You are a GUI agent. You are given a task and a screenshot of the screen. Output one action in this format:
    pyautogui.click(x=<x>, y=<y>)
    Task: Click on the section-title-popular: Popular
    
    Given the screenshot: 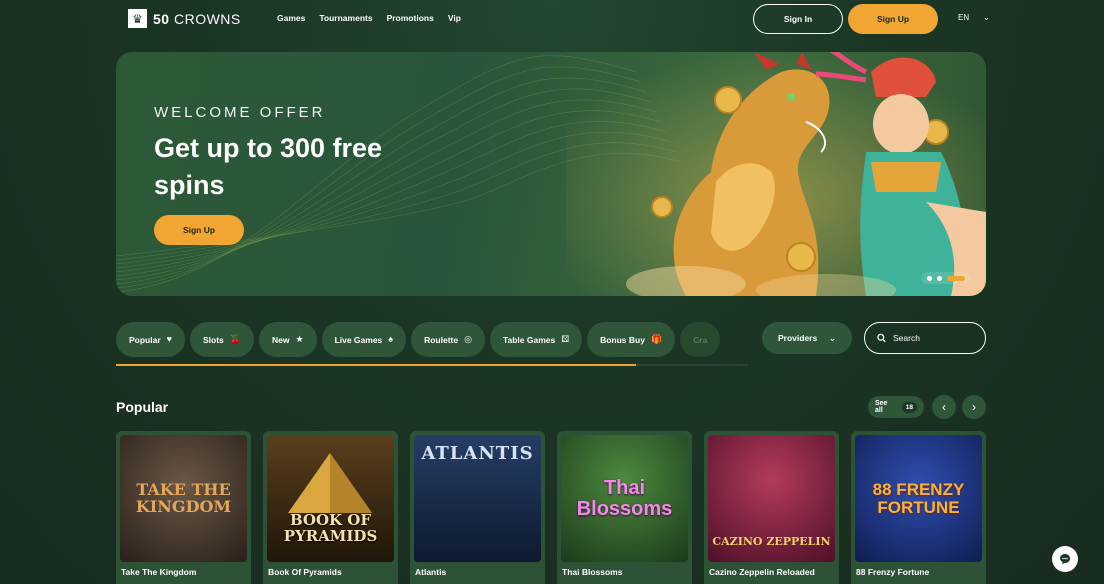 What is the action you would take?
    pyautogui.click(x=142, y=407)
    